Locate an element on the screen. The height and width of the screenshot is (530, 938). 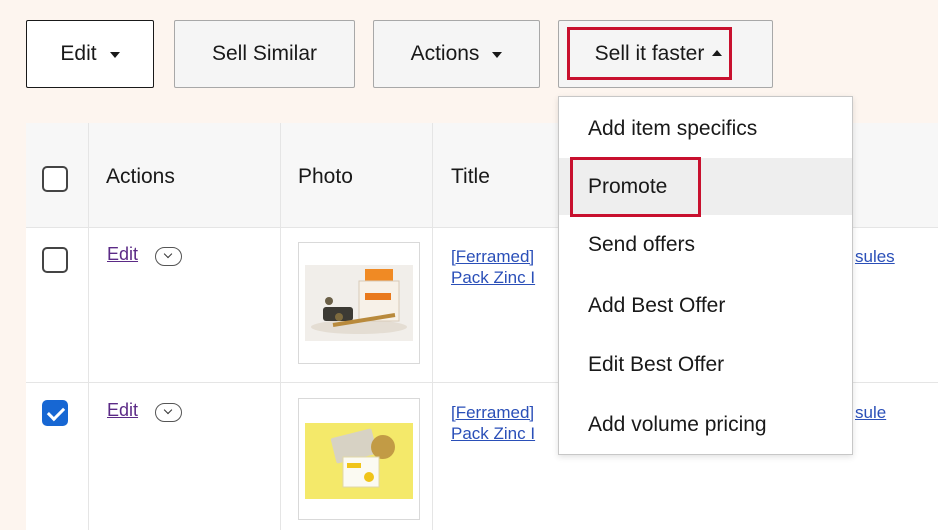
sell-it-faster-dropdown-button: Sell it faster is located at coordinates (665, 54).